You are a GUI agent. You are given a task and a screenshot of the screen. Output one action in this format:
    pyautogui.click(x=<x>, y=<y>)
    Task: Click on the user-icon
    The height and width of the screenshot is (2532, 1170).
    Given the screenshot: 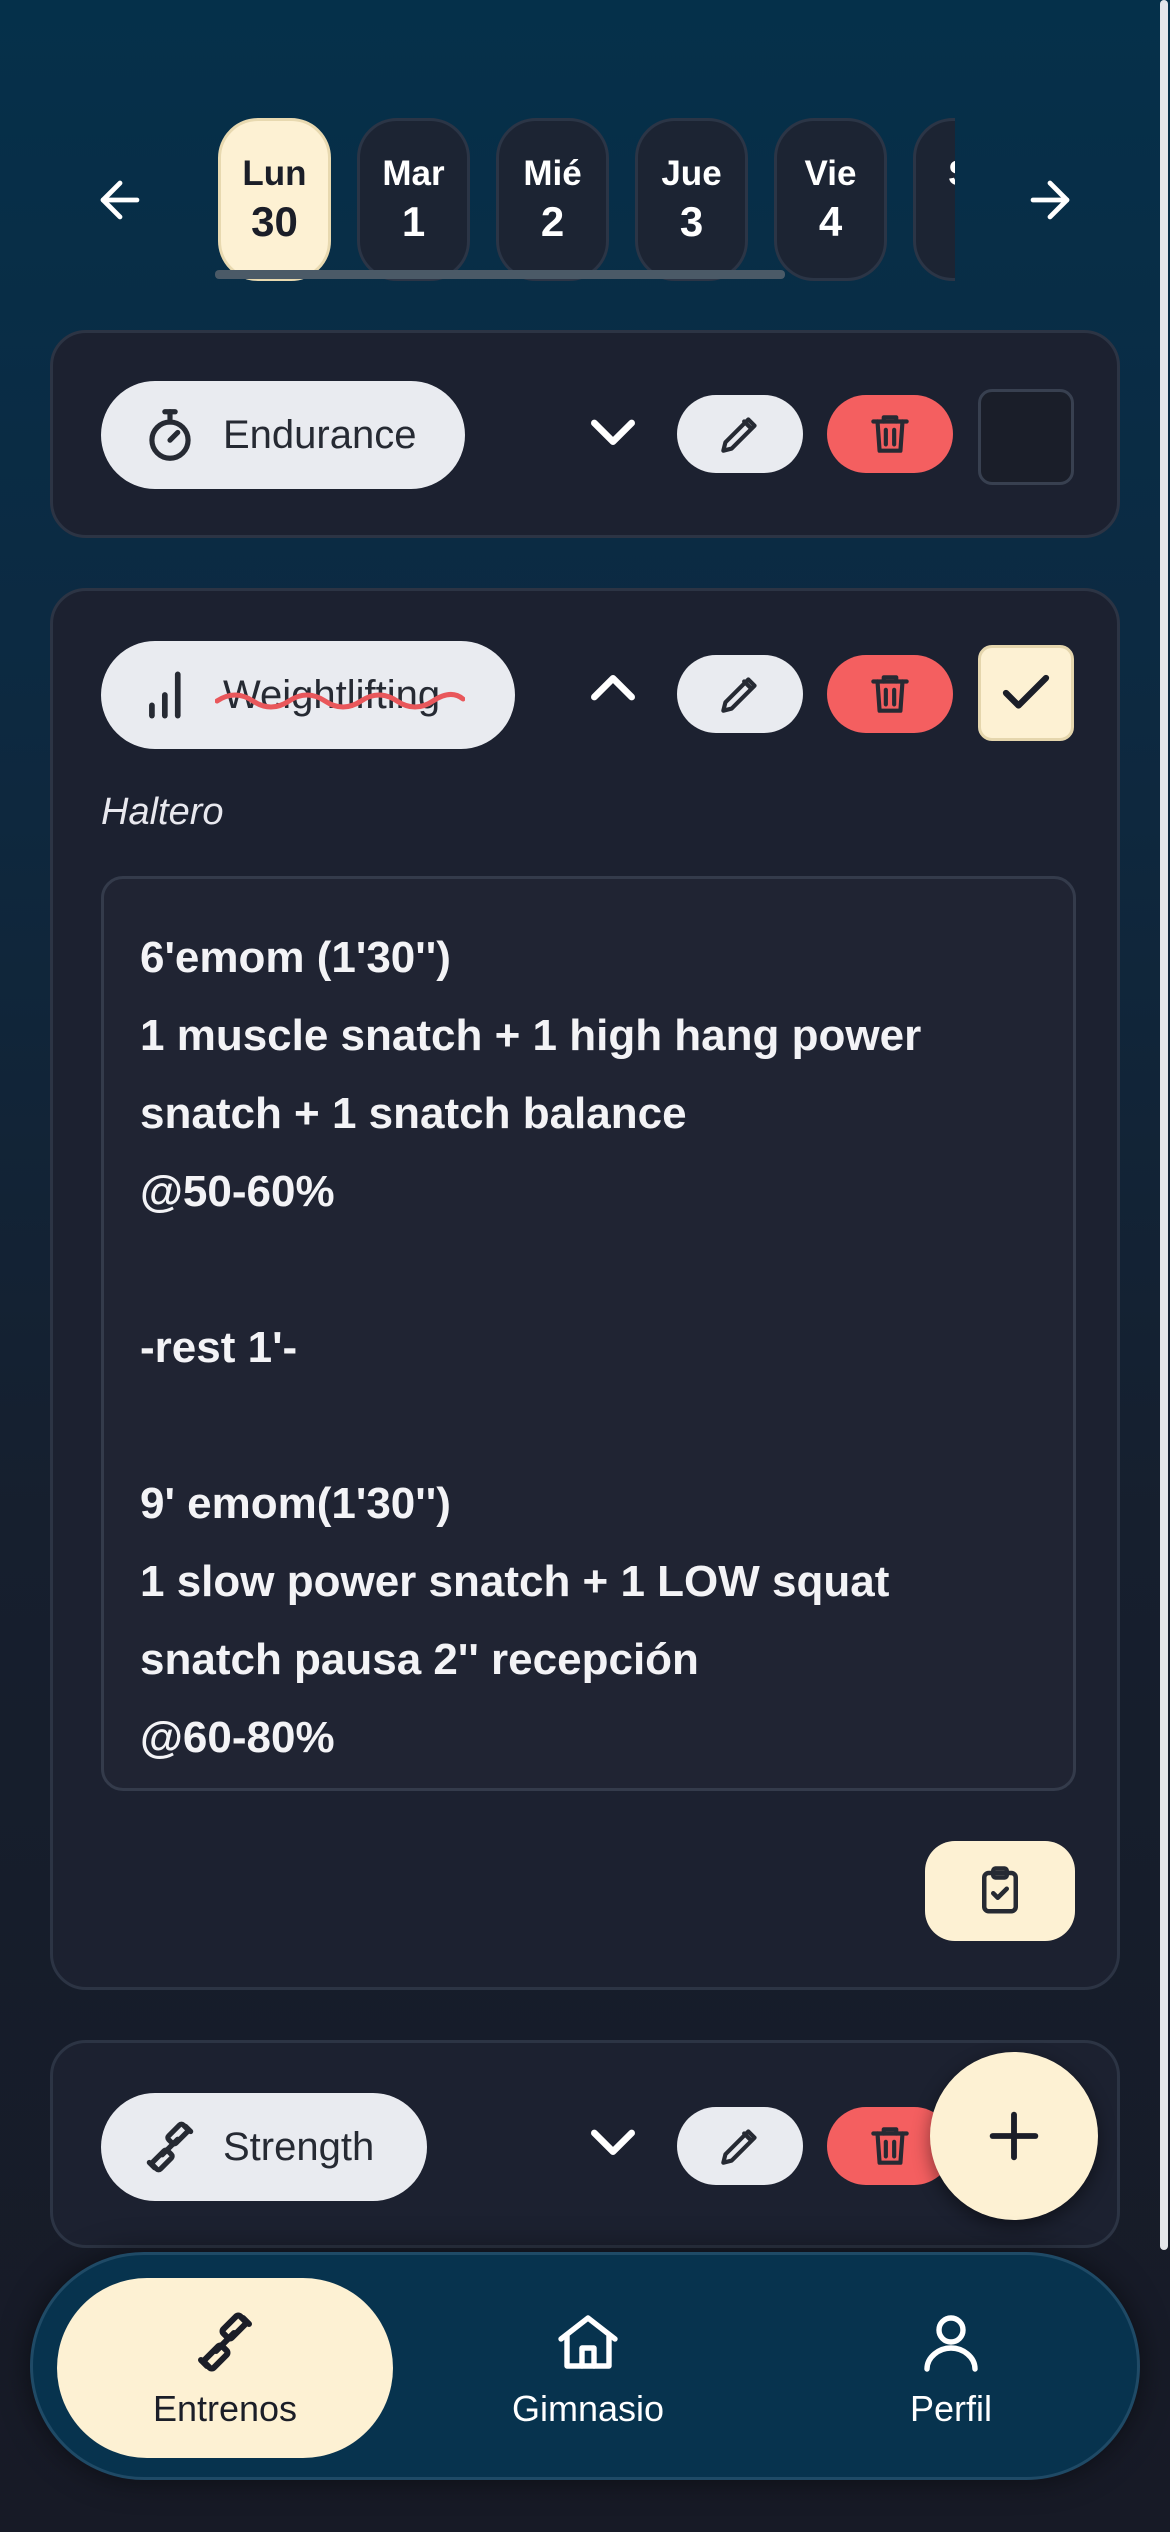 What is the action you would take?
    pyautogui.click(x=951, y=2343)
    